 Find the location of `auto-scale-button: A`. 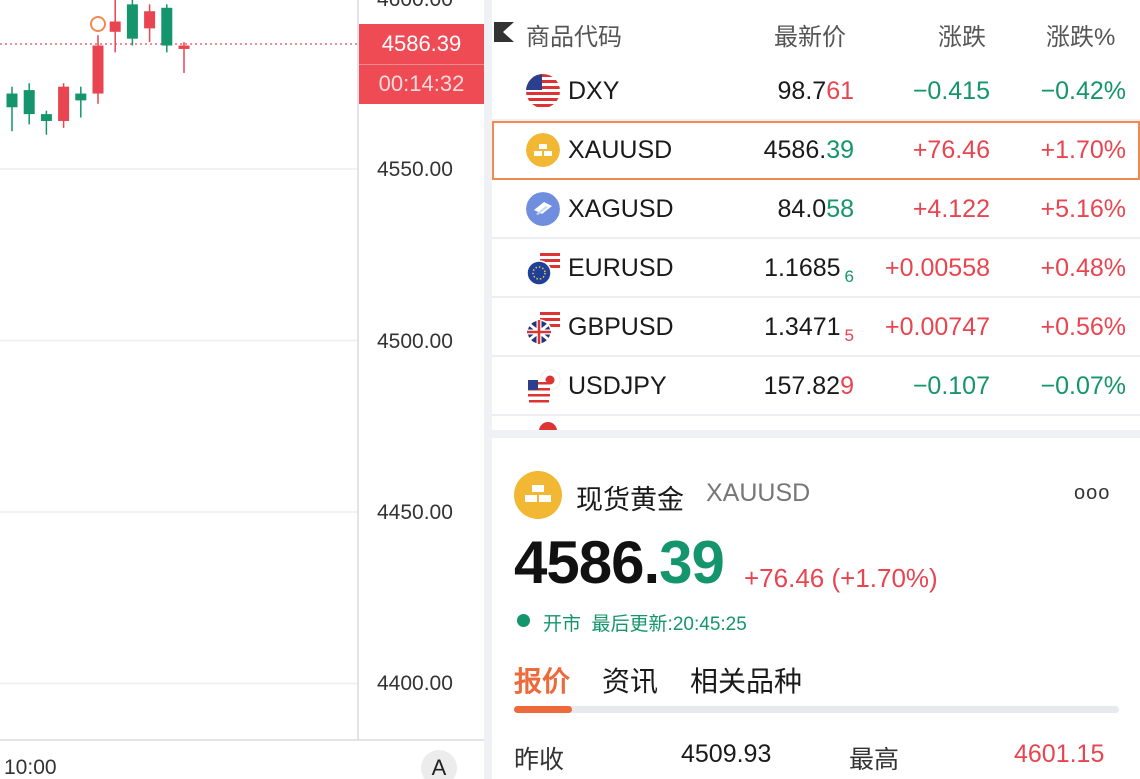

auto-scale-button: A is located at coordinates (439, 764).